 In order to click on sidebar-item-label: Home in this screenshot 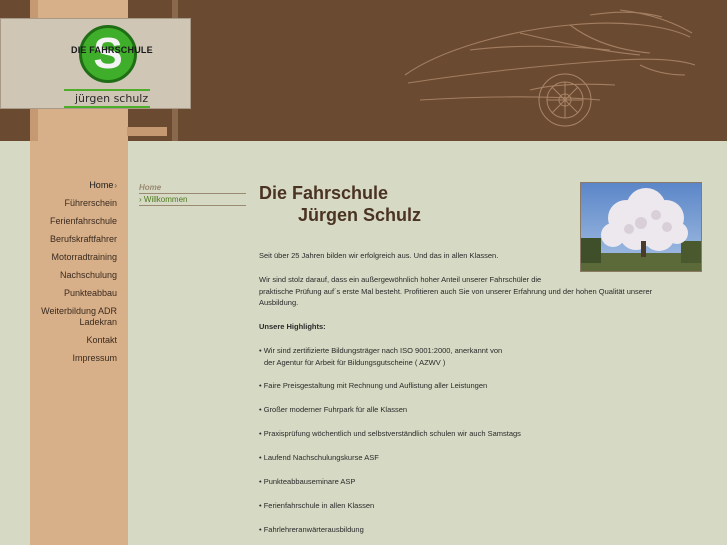, I will do `click(101, 185)`.